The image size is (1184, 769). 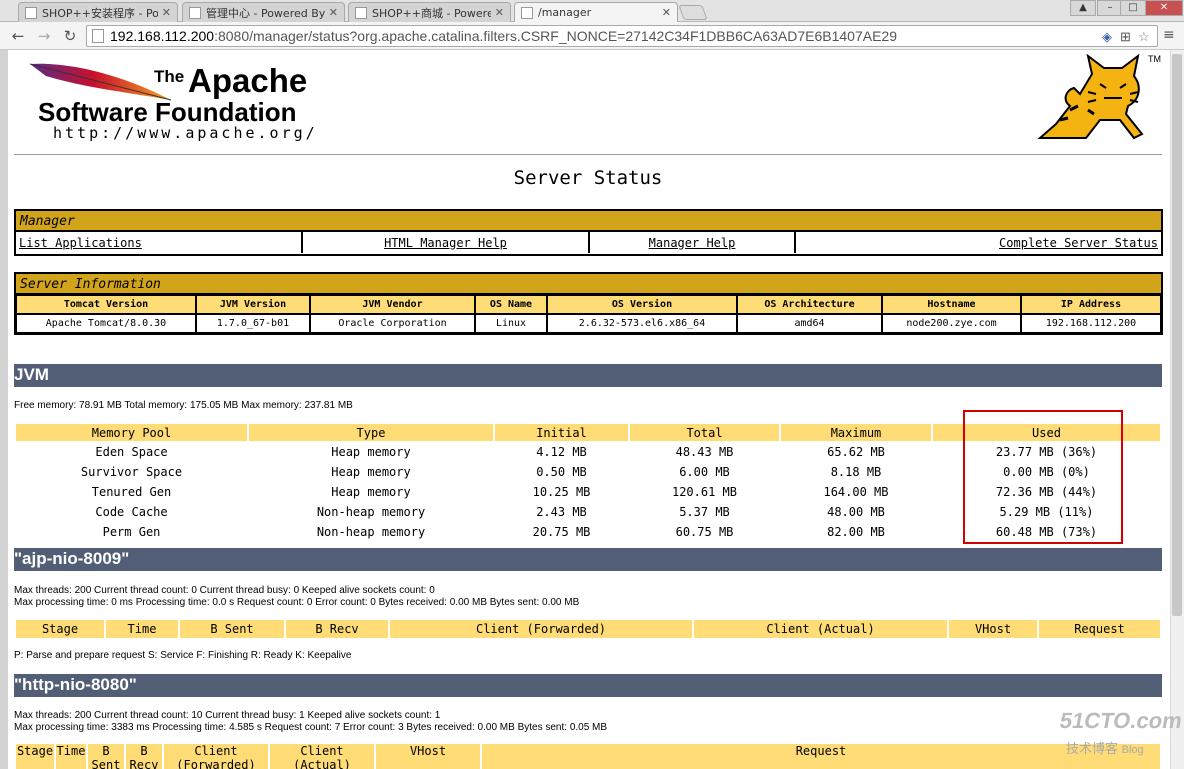 What do you see at coordinates (856, 452) in the screenshot?
I see `pool-maximum: 65.62 MB` at bounding box center [856, 452].